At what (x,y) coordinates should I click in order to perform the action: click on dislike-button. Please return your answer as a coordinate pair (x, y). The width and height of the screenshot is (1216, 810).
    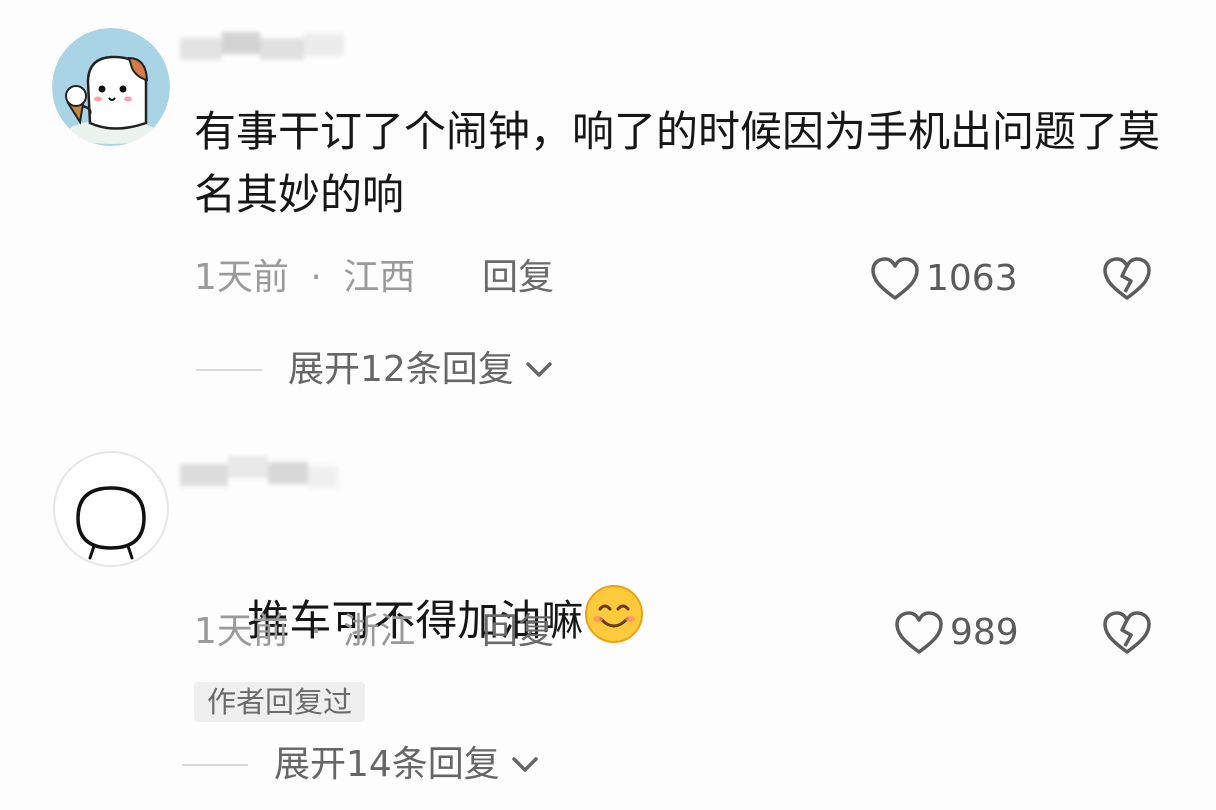
    Looking at the image, I should click on (1127, 635).